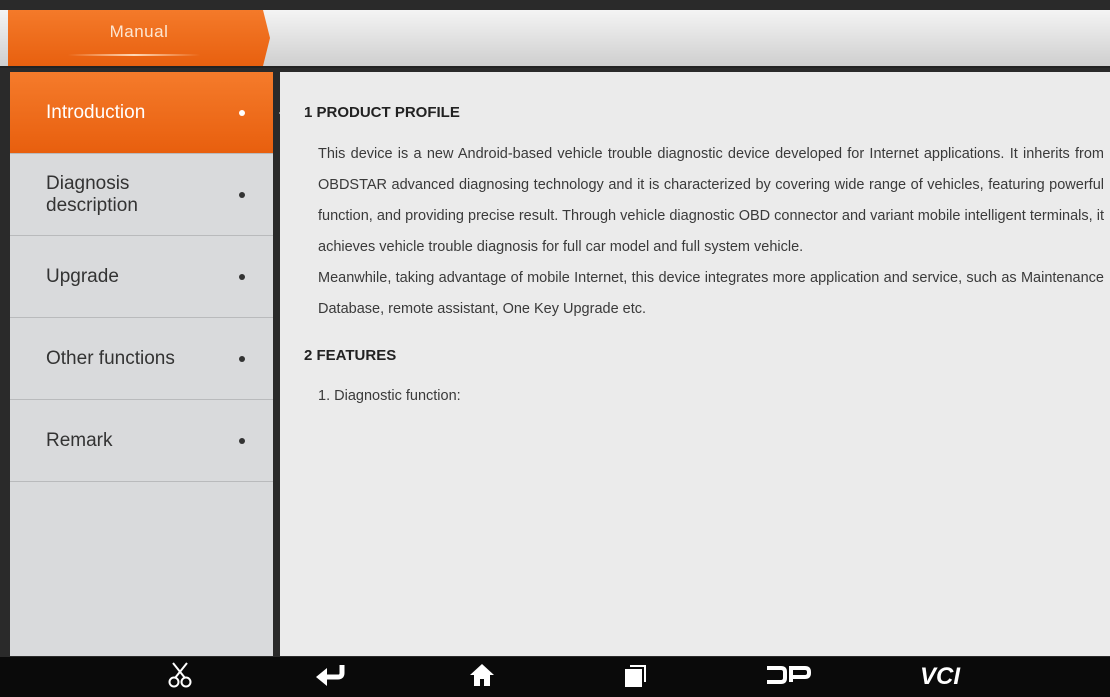 This screenshot has width=1110, height=697. Describe the element at coordinates (141, 195) in the screenshot. I see `sidebar-item-diagnosis-description: Diagnosis description` at that location.